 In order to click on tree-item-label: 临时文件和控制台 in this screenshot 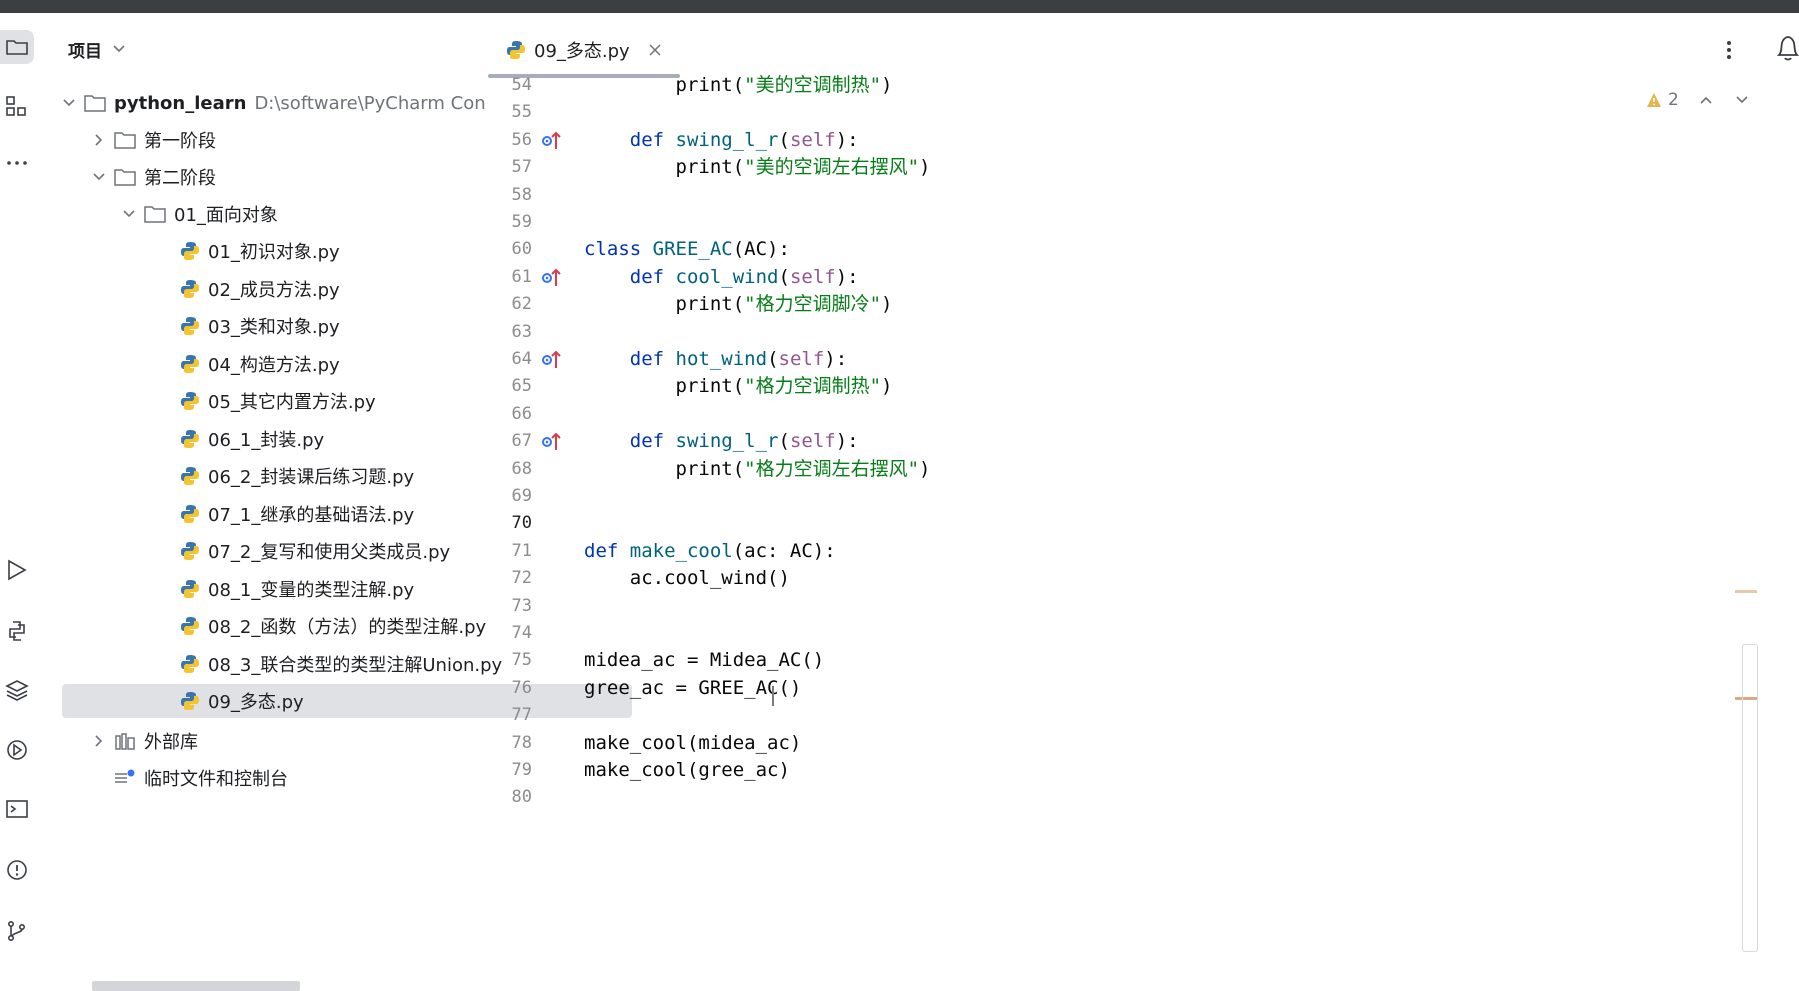, I will do `click(216, 779)`.